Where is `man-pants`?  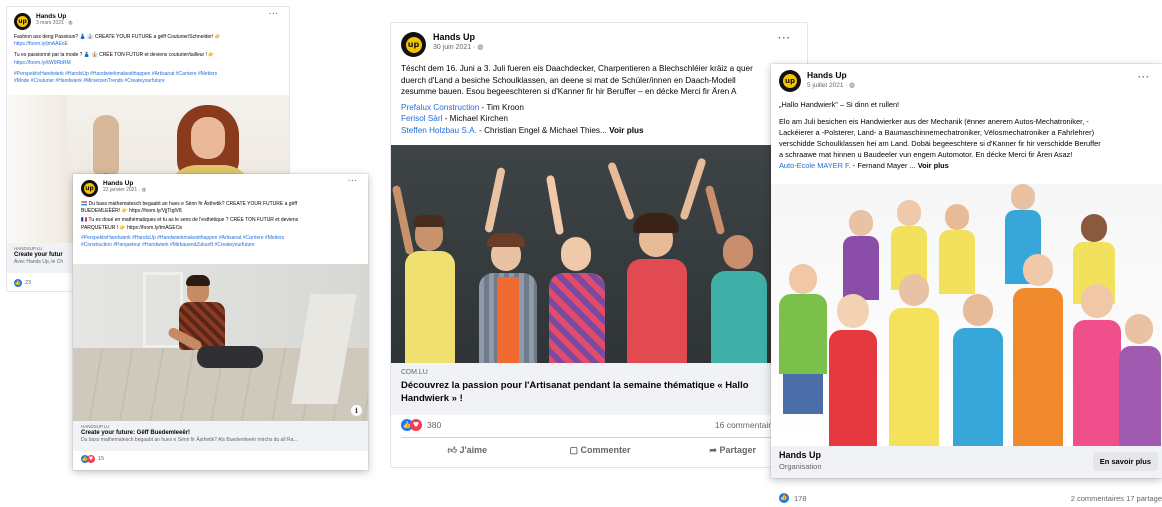
man-pants is located at coordinates (230, 357).